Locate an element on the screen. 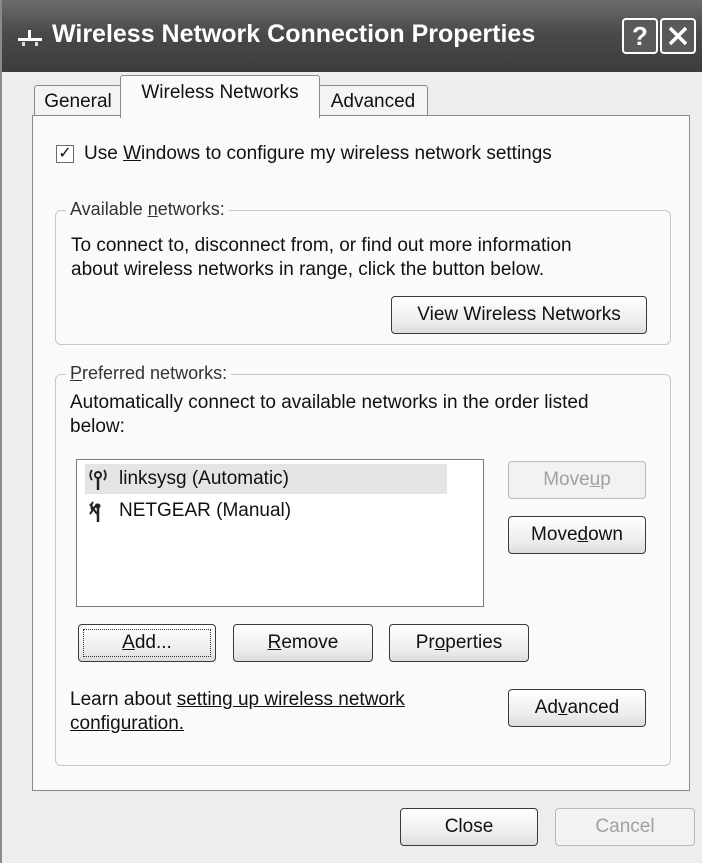 This screenshot has height=863, width=702. check-mark-icon: ✓ is located at coordinates (65, 153).